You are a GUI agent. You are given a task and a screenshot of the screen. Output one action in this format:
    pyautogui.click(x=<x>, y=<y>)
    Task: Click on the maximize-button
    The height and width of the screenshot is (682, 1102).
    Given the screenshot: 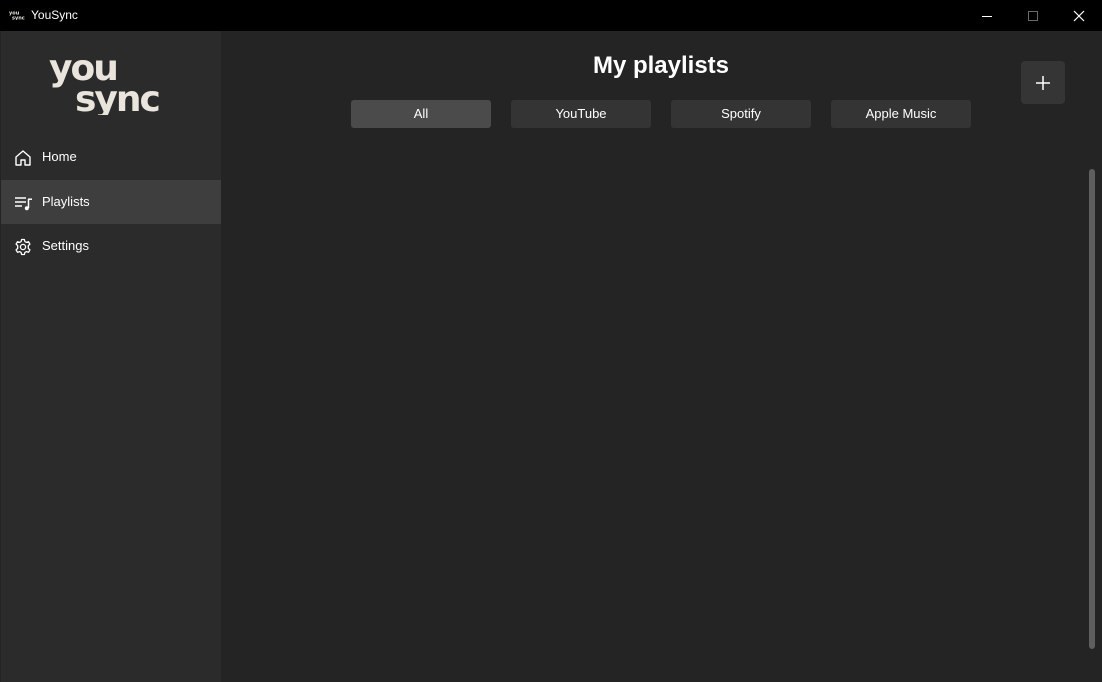 What is the action you would take?
    pyautogui.click(x=1033, y=15)
    